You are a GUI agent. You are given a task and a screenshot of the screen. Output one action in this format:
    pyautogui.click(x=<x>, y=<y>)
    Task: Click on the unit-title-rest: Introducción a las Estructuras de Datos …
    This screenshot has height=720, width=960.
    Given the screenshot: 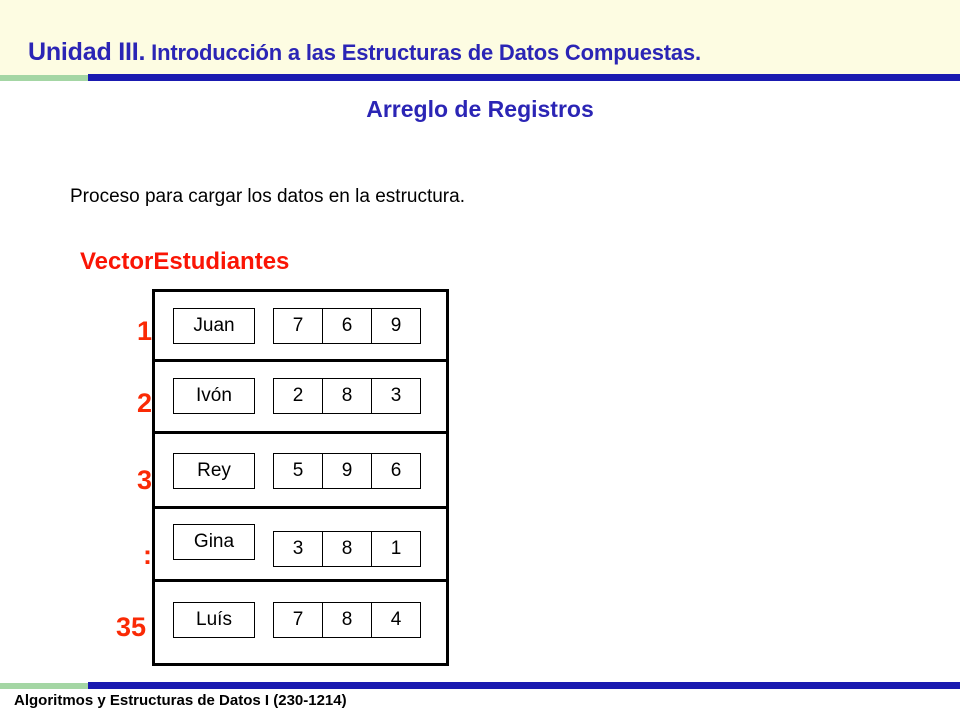 What is the action you would take?
    pyautogui.click(x=423, y=52)
    